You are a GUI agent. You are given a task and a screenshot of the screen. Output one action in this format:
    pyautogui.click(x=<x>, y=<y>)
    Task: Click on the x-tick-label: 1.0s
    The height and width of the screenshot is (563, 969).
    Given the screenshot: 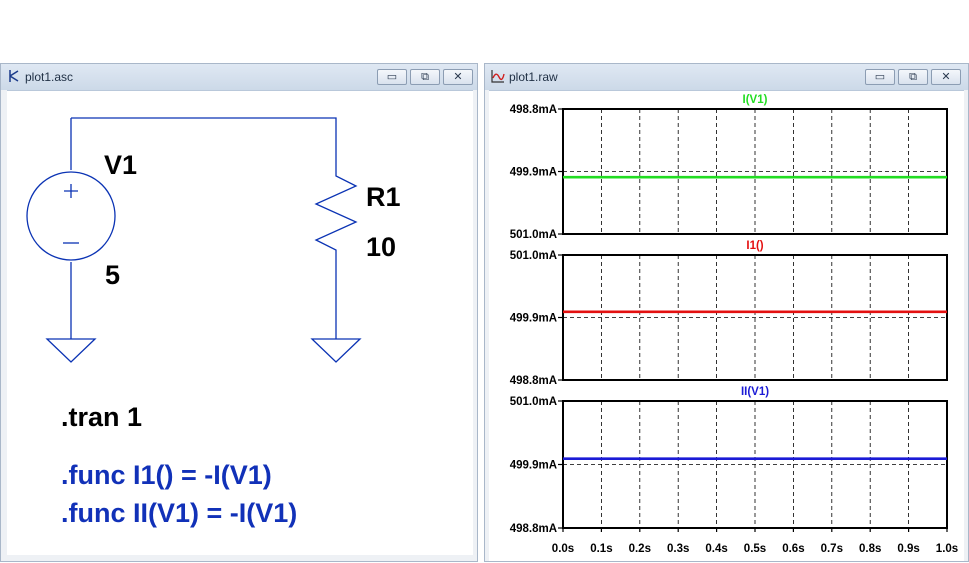 What is the action you would take?
    pyautogui.click(x=947, y=549)
    